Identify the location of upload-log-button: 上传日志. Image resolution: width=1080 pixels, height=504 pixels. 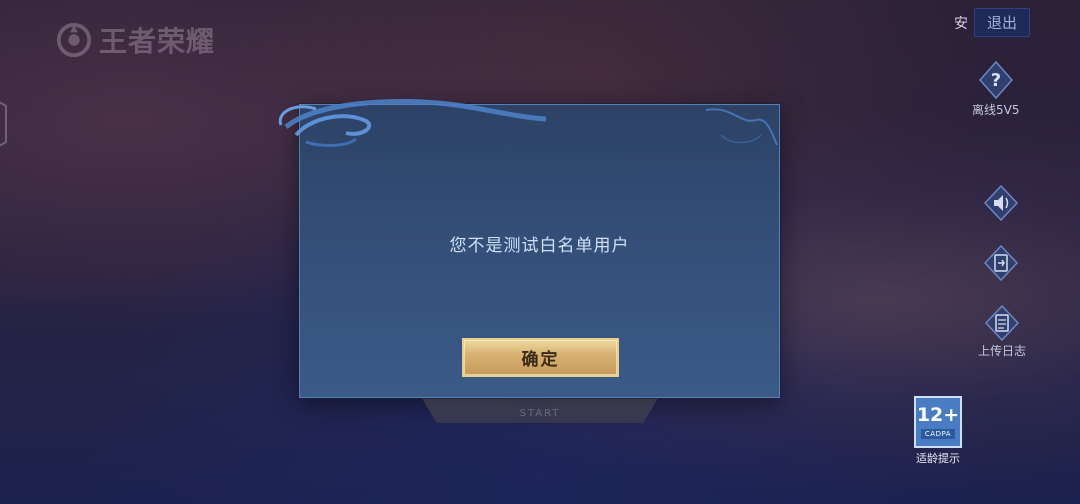
(1002, 332).